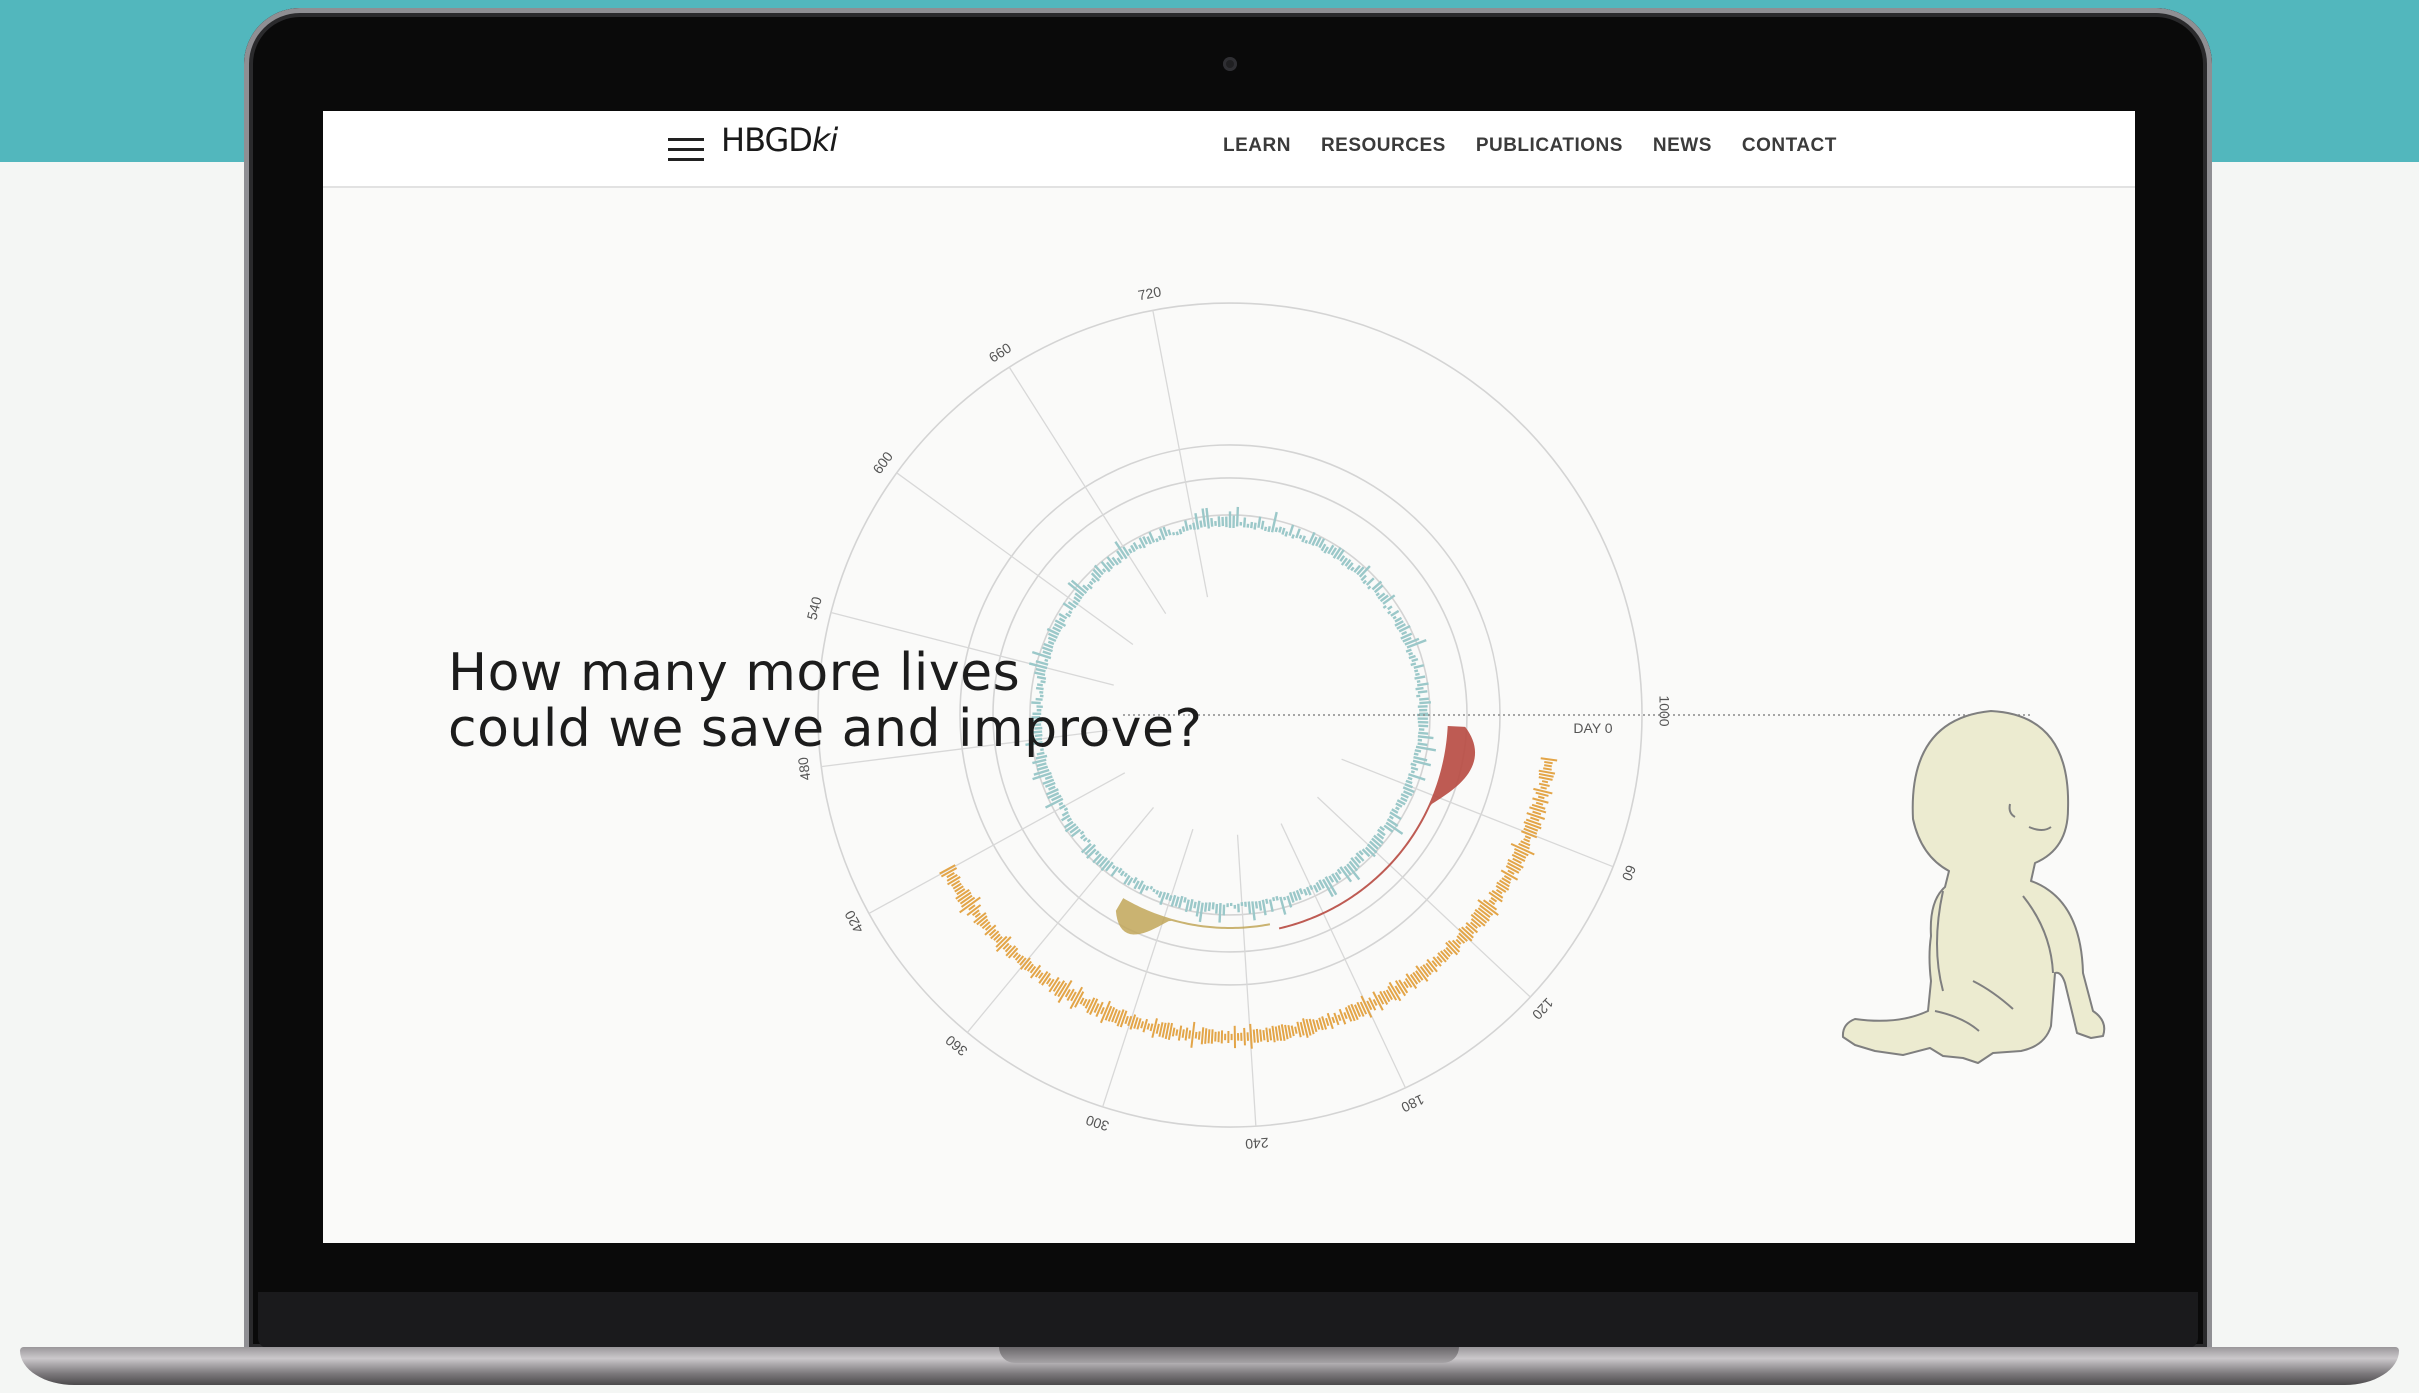 The width and height of the screenshot is (2419, 1393). Describe the element at coordinates (1097, 1123) in the screenshot. I see `tick-label: 300` at that location.